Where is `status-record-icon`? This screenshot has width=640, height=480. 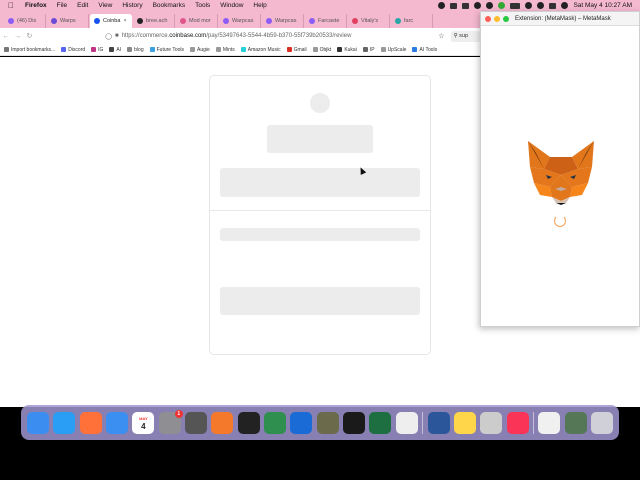 status-record-icon is located at coordinates (442, 5).